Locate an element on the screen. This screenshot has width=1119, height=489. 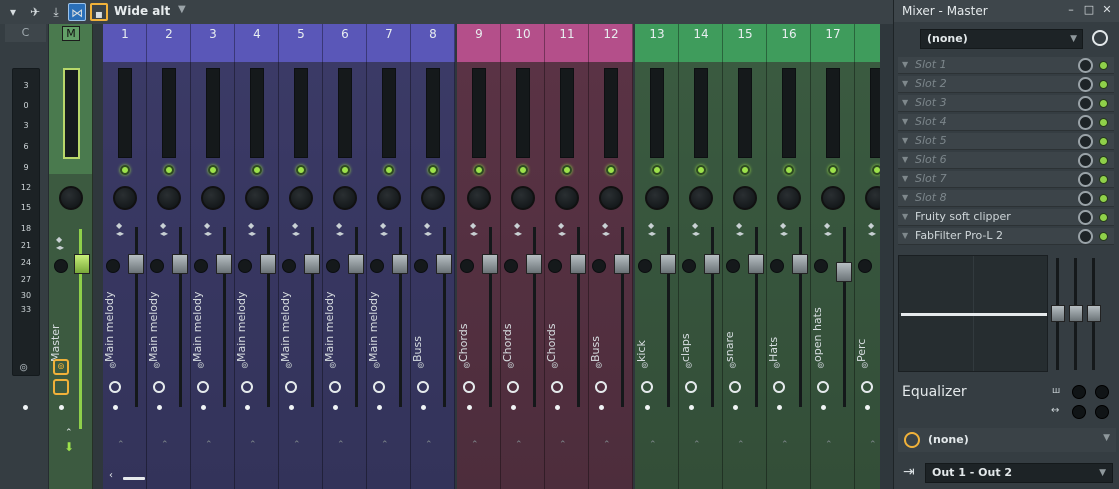
arrow-down-icon: ⬇ is located at coordinates (69, 447).